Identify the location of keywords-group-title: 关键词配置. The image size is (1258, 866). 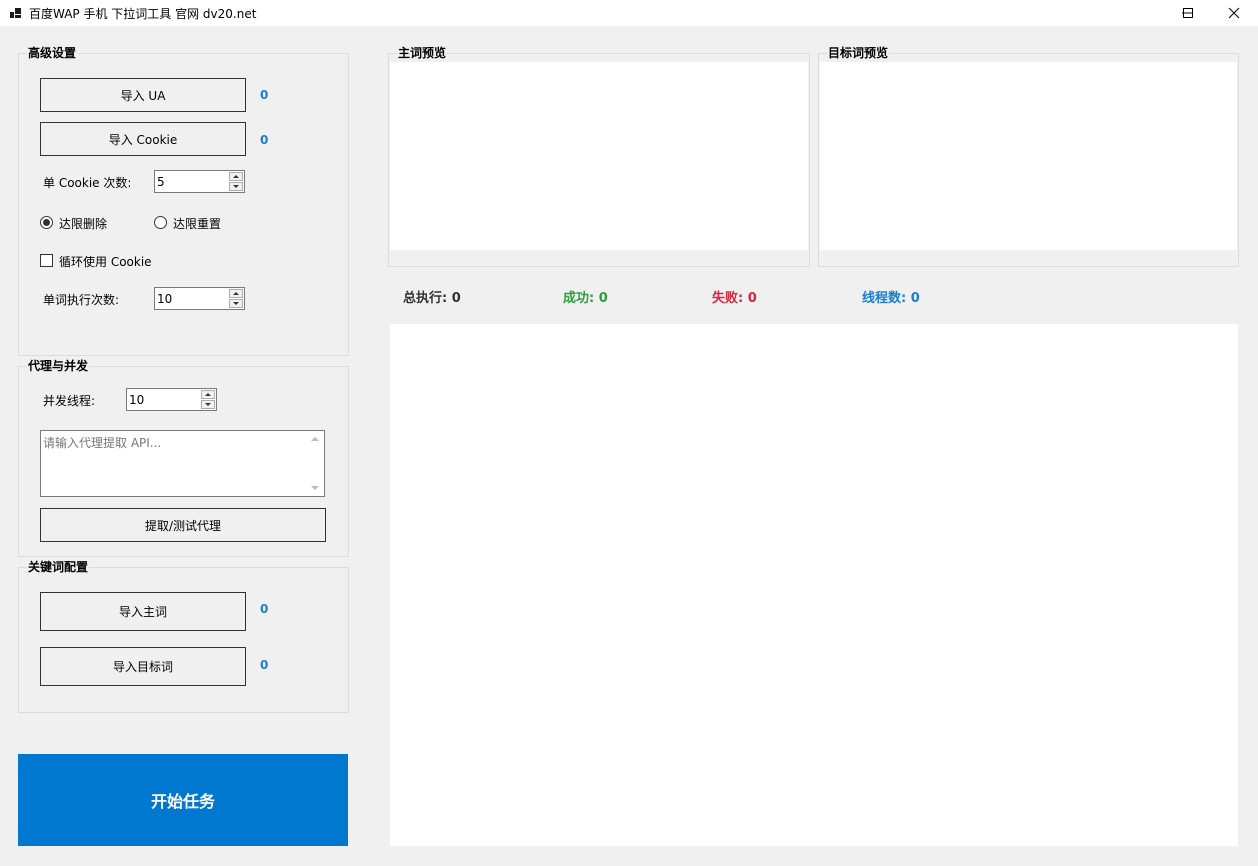
(58, 567).